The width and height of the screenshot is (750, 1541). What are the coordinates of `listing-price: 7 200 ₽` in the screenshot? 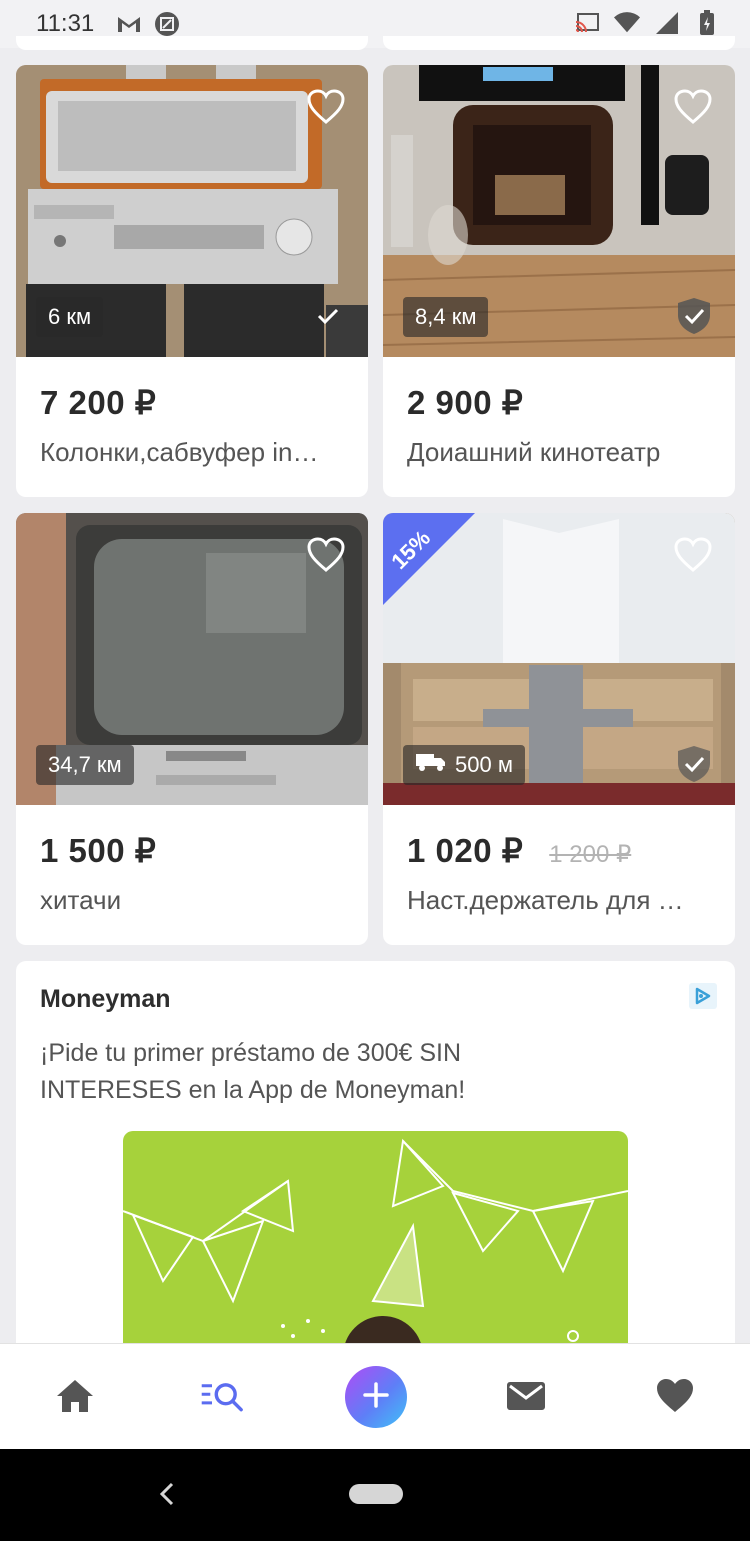 It's located at (98, 402).